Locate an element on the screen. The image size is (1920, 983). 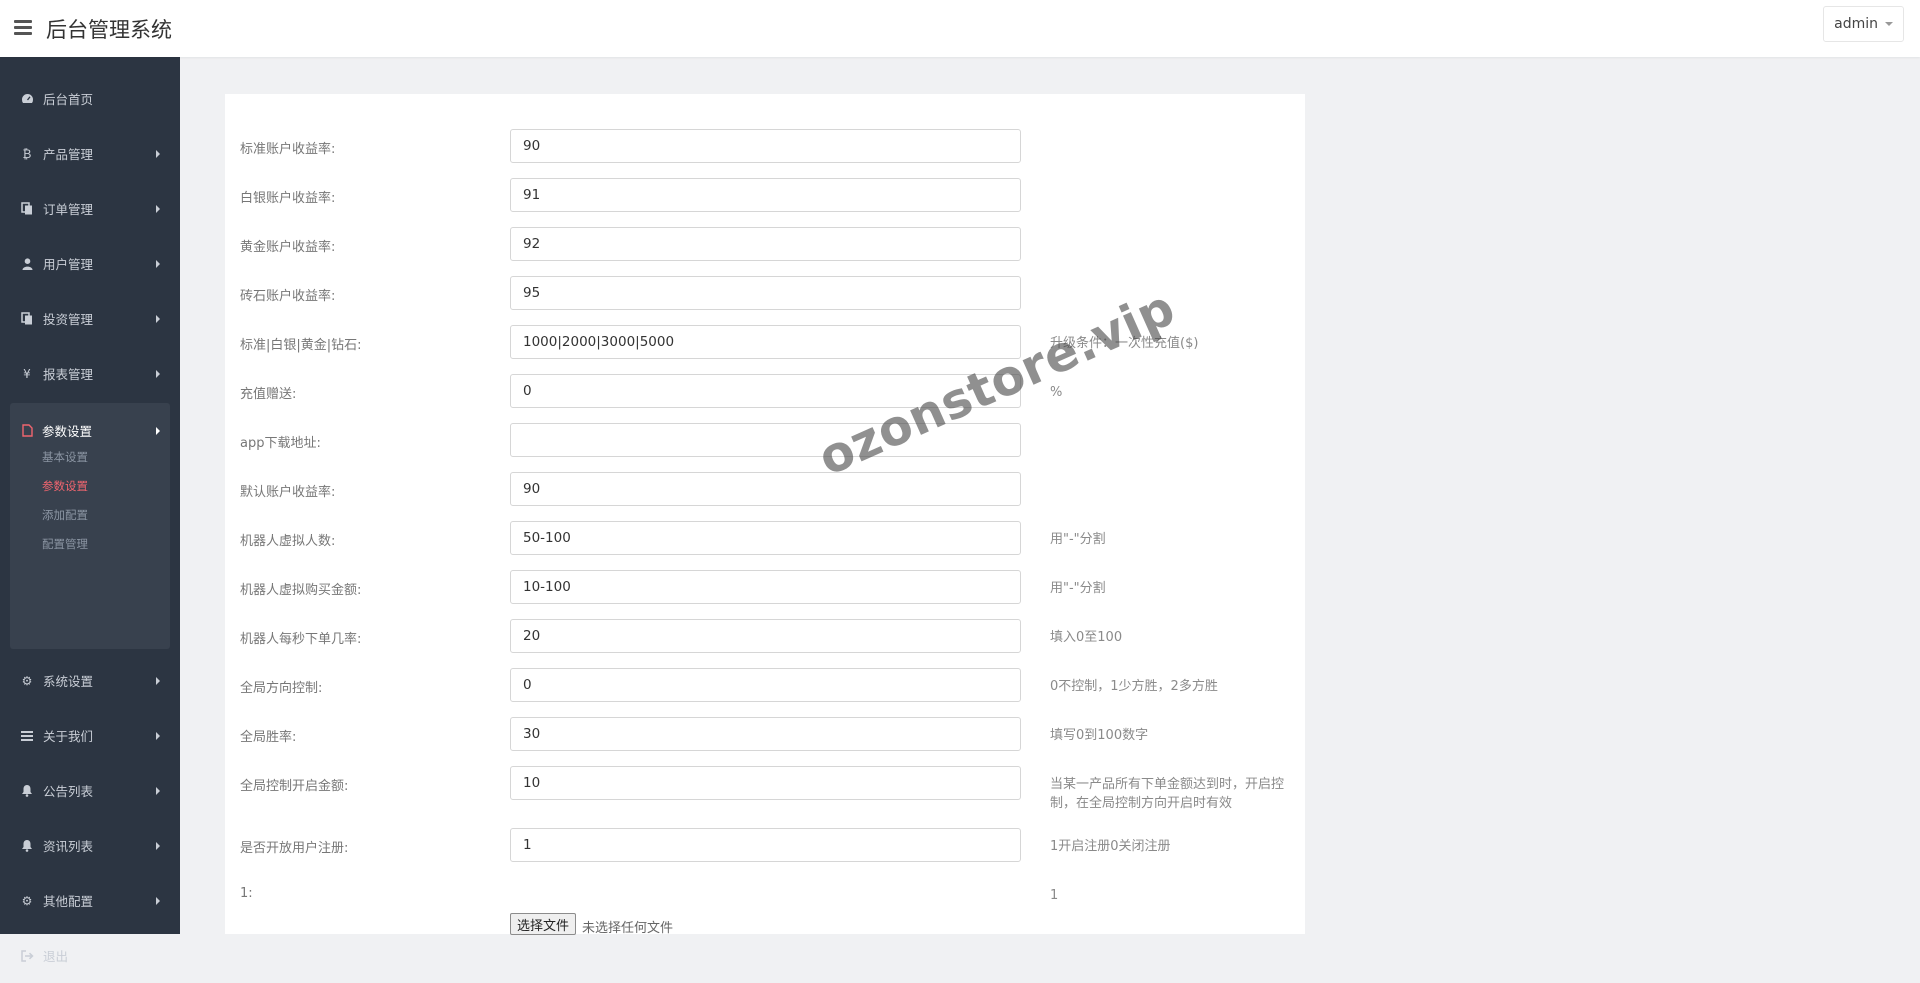
tier-thresholds-input is located at coordinates (765, 342).